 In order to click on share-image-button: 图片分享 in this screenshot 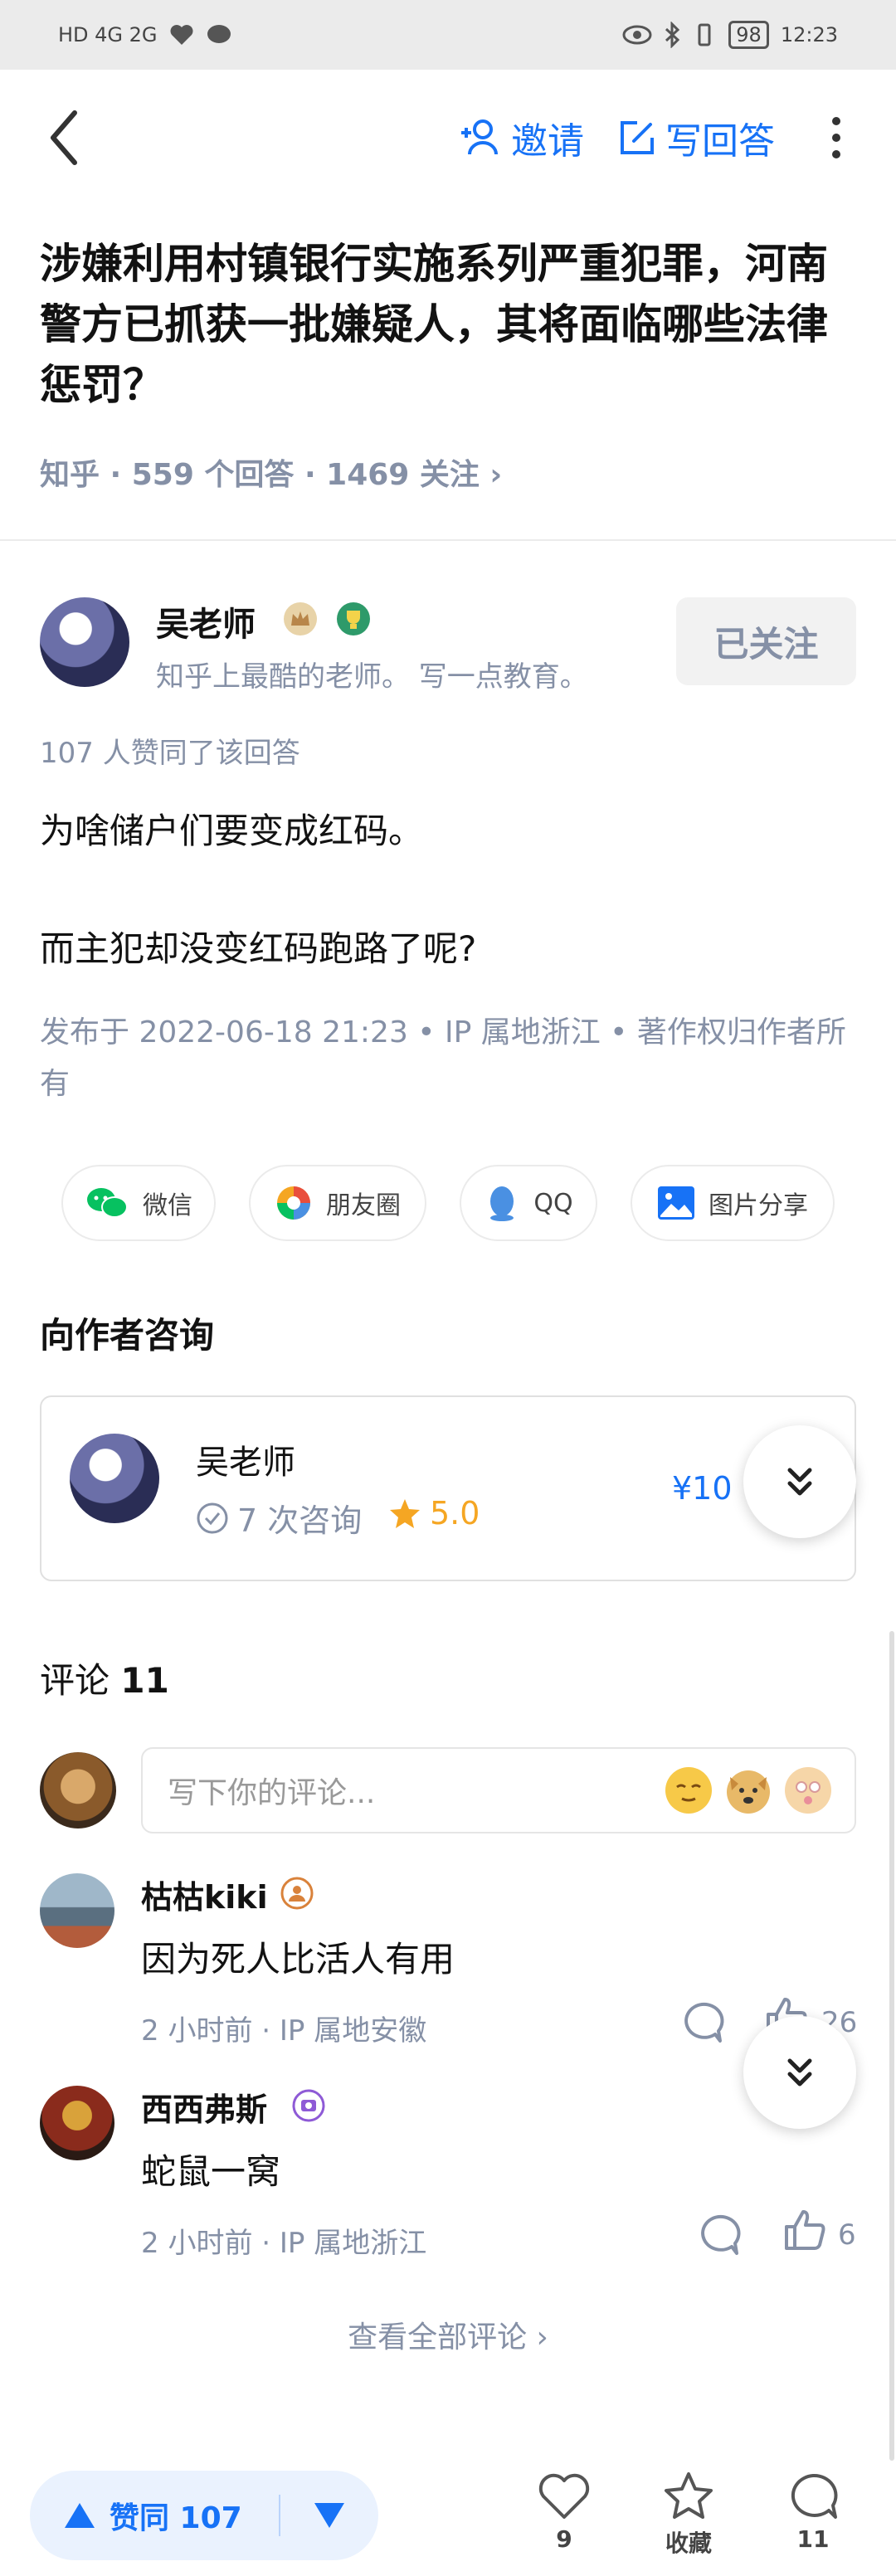, I will do `click(733, 1203)`.